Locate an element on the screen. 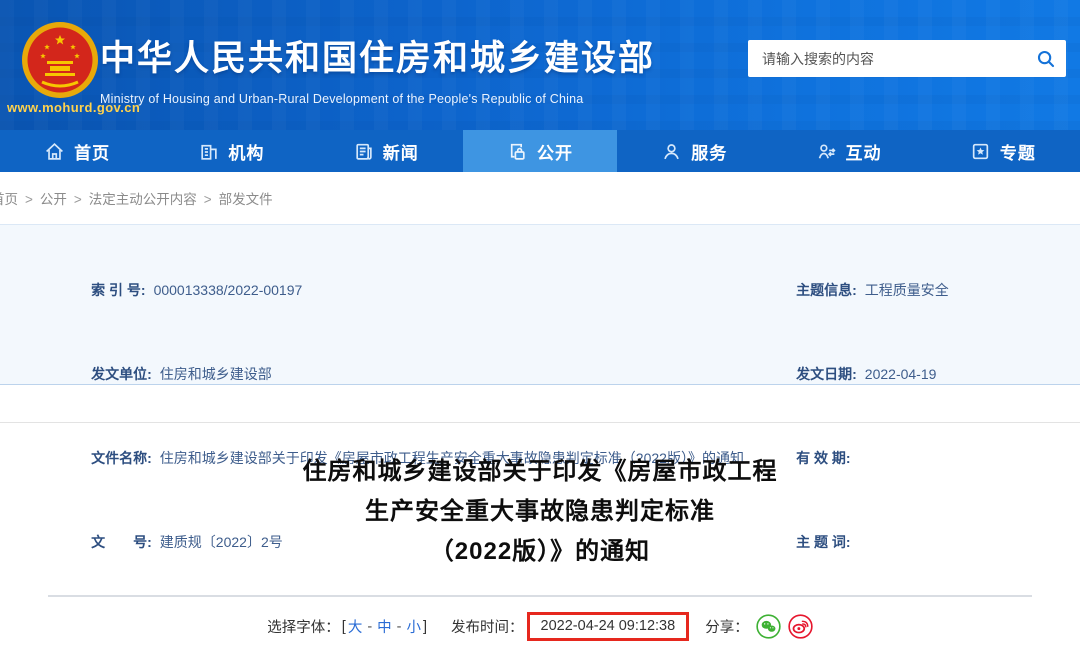 The width and height of the screenshot is (1080, 648). title-divider is located at coordinates (540, 596).